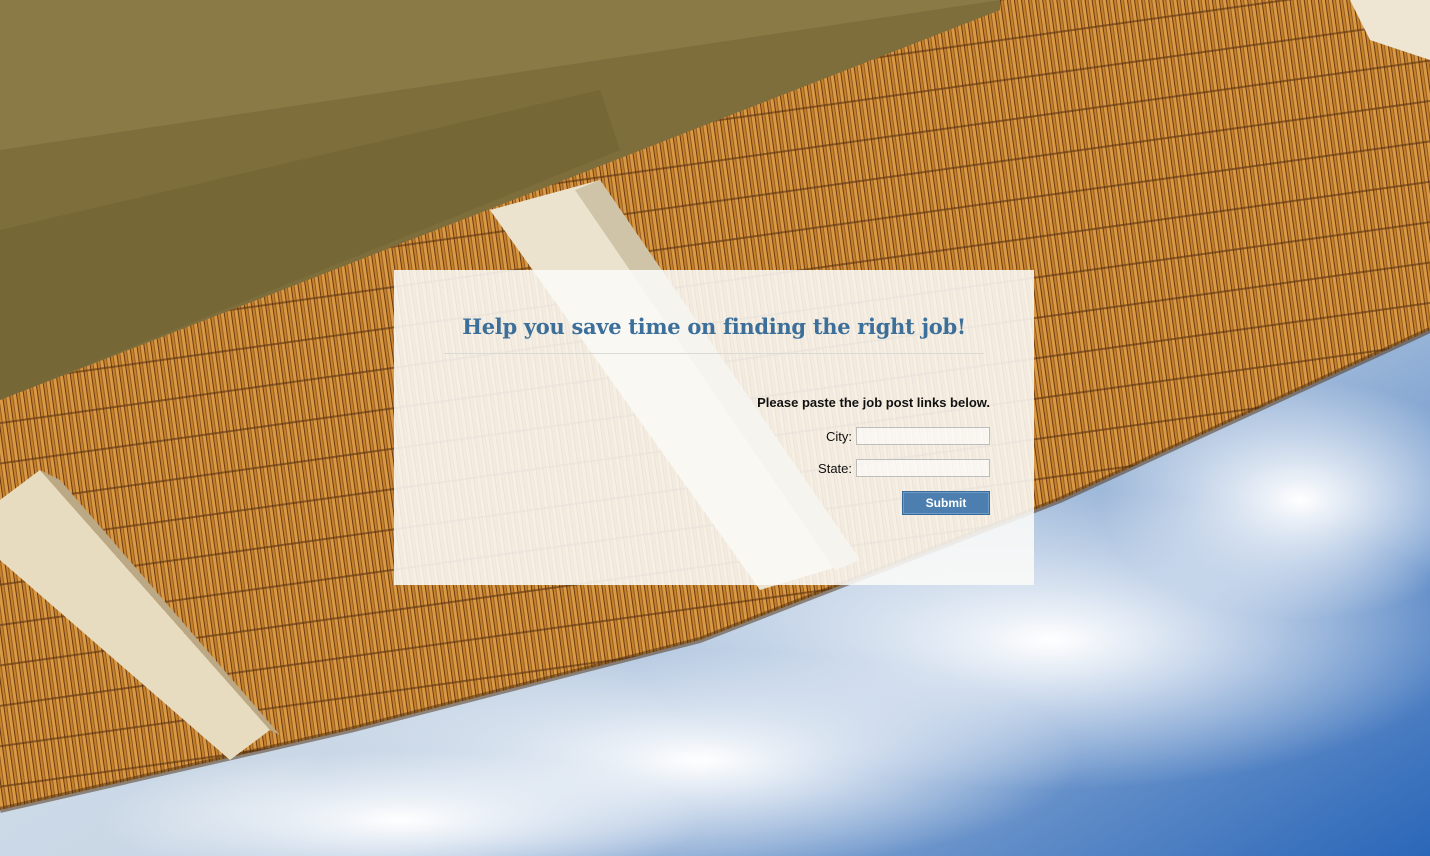 The width and height of the screenshot is (1430, 856). What do you see at coordinates (923, 436) in the screenshot?
I see `city-input` at bounding box center [923, 436].